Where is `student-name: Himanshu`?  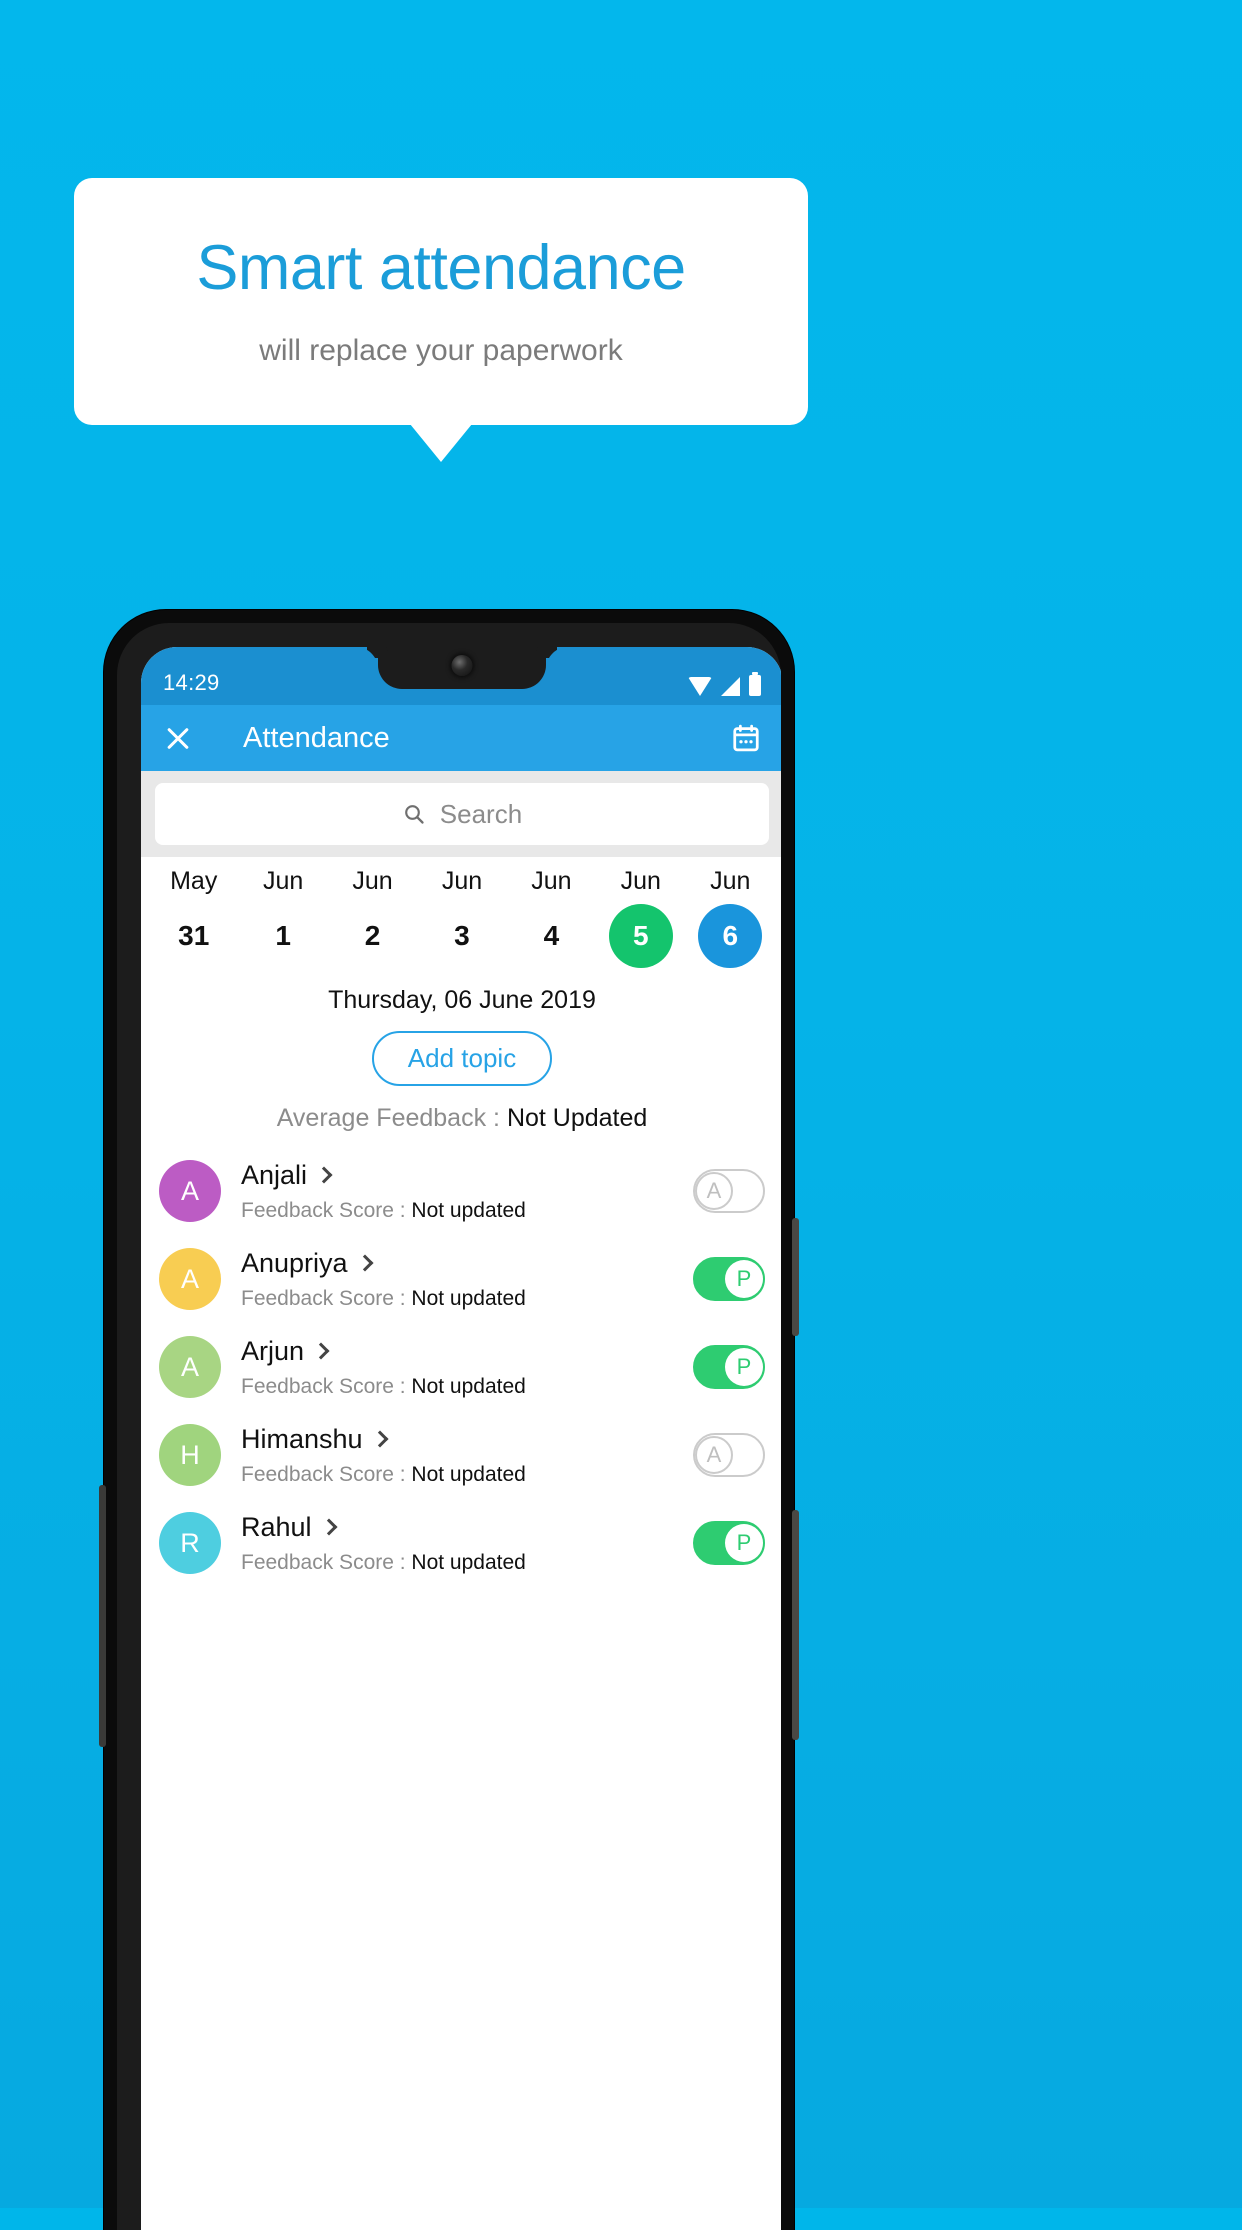
student-name: Himanshu is located at coordinates (302, 1438).